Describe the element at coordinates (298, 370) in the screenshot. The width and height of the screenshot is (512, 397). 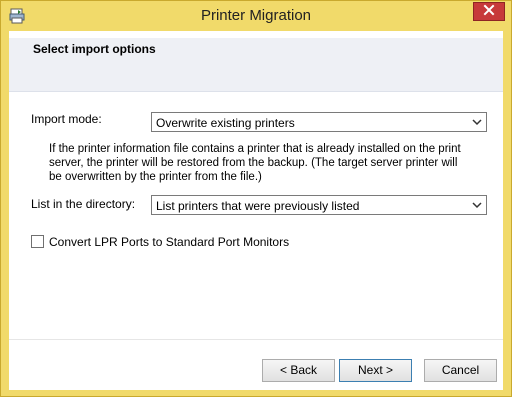
I see `back-button: < Back` at that location.